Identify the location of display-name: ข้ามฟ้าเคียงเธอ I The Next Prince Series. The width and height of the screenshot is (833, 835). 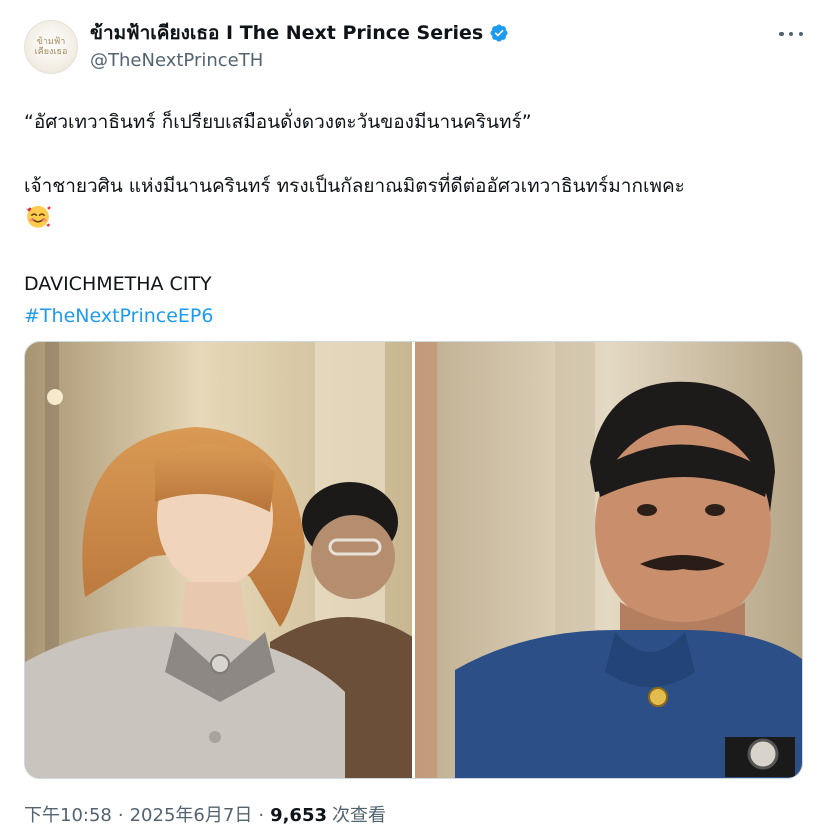
(286, 33).